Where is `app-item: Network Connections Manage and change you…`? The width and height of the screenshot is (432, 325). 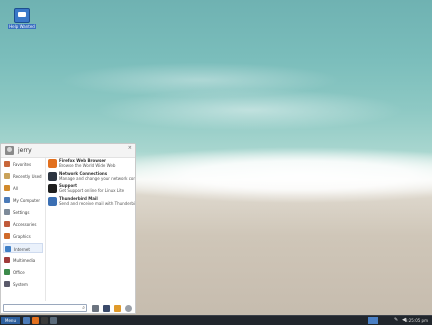
app-item: Network Connections Manage and change you… is located at coordinates (91, 177).